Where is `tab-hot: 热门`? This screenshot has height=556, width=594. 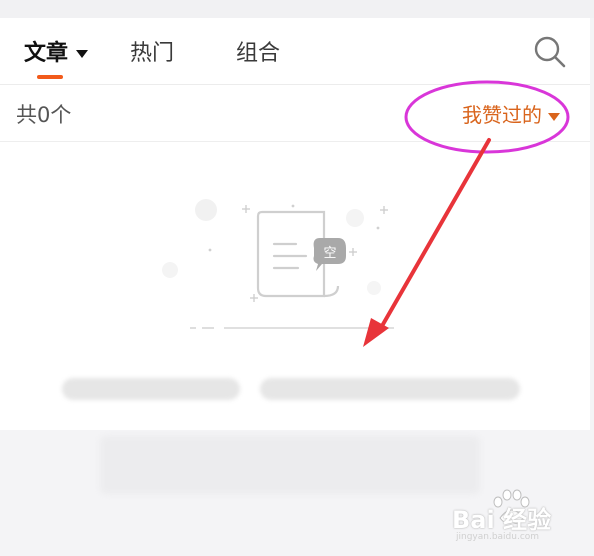
tab-hot: 热门 is located at coordinates (152, 51).